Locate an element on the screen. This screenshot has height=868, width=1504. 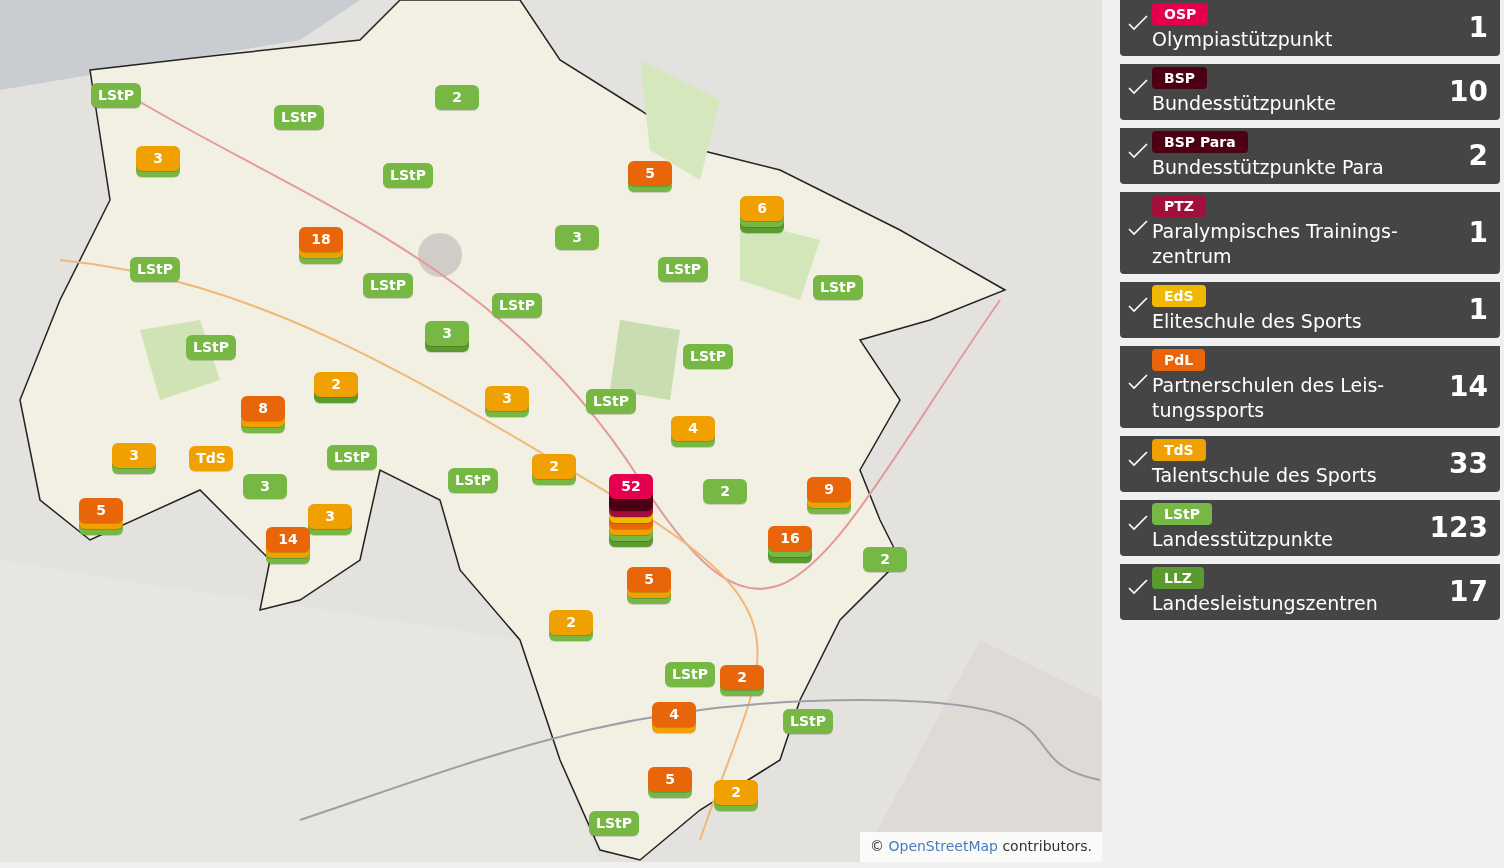
category-tag: PTZ is located at coordinates (1179, 206).